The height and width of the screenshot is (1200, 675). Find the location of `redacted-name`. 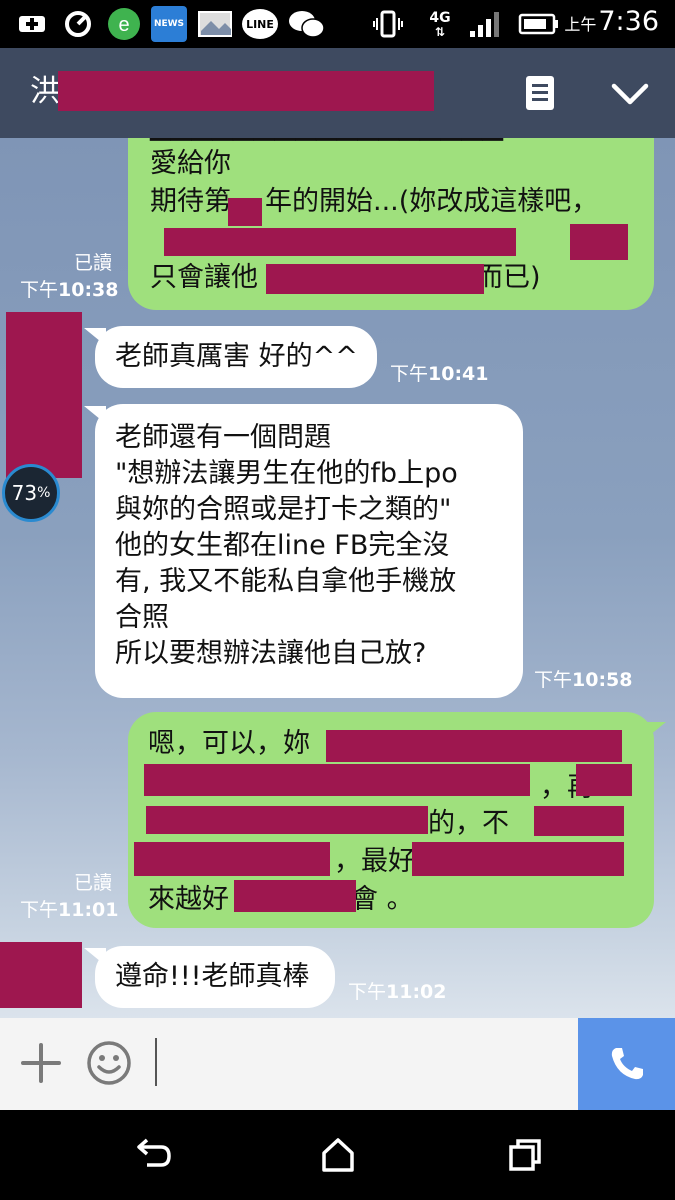

redacted-name is located at coordinates (246, 91).